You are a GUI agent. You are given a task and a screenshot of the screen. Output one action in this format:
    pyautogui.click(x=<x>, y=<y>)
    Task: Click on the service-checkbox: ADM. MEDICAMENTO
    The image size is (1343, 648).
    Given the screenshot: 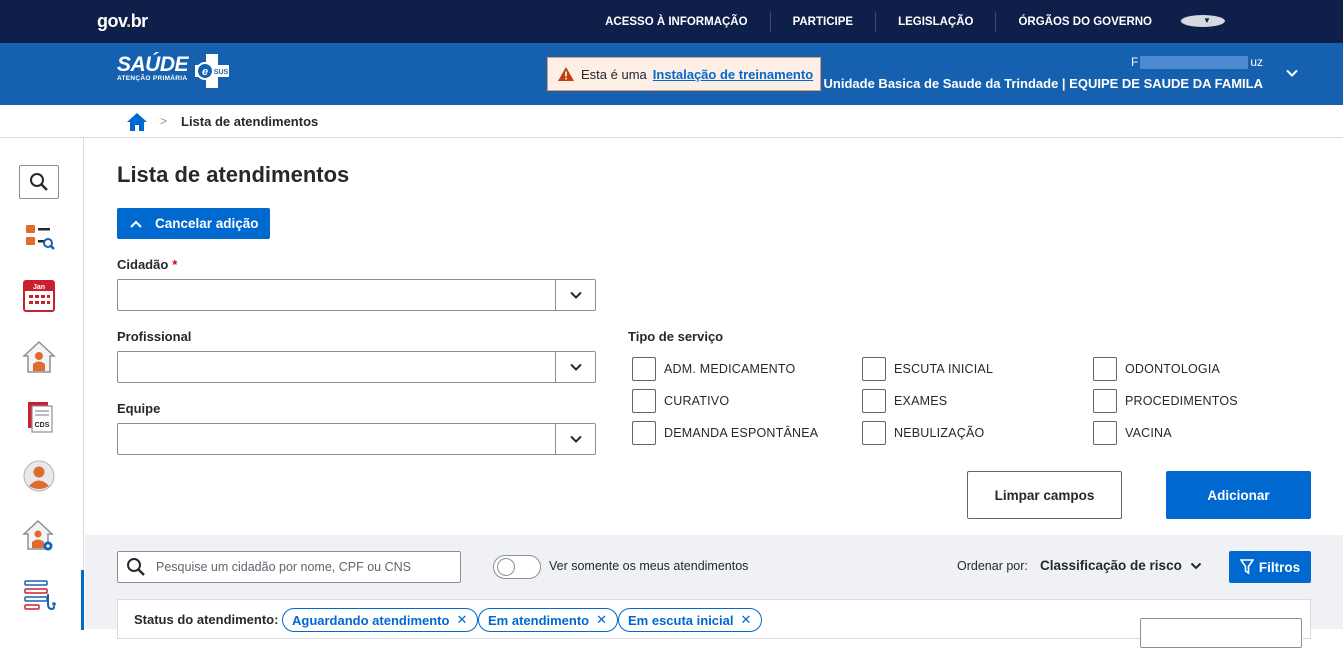 What is the action you would take?
    pyautogui.click(x=713, y=369)
    